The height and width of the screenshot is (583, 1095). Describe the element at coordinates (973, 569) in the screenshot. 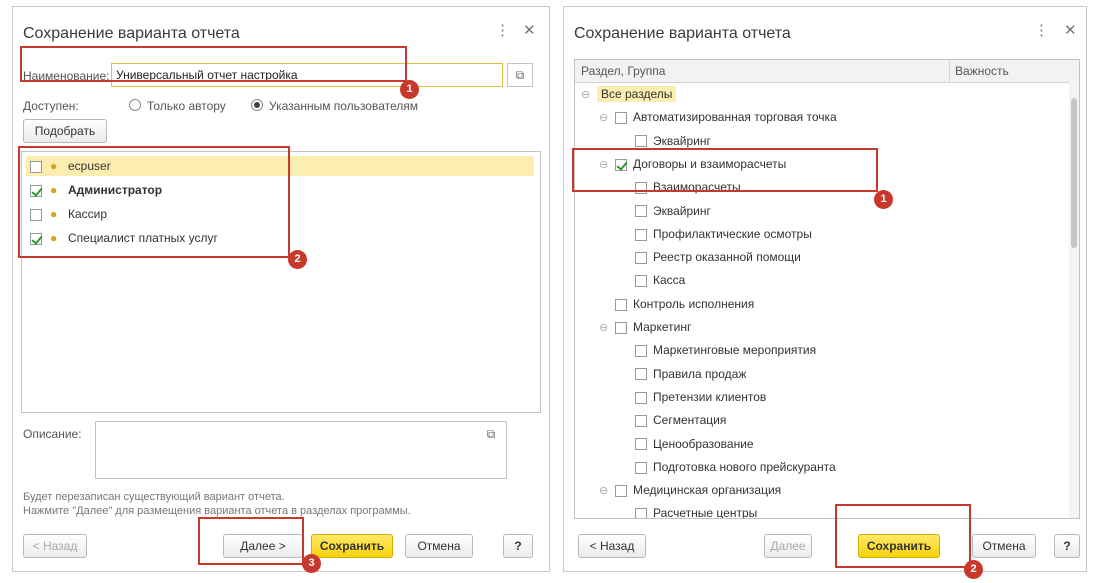

I see `step-badge-right-2: 2` at that location.